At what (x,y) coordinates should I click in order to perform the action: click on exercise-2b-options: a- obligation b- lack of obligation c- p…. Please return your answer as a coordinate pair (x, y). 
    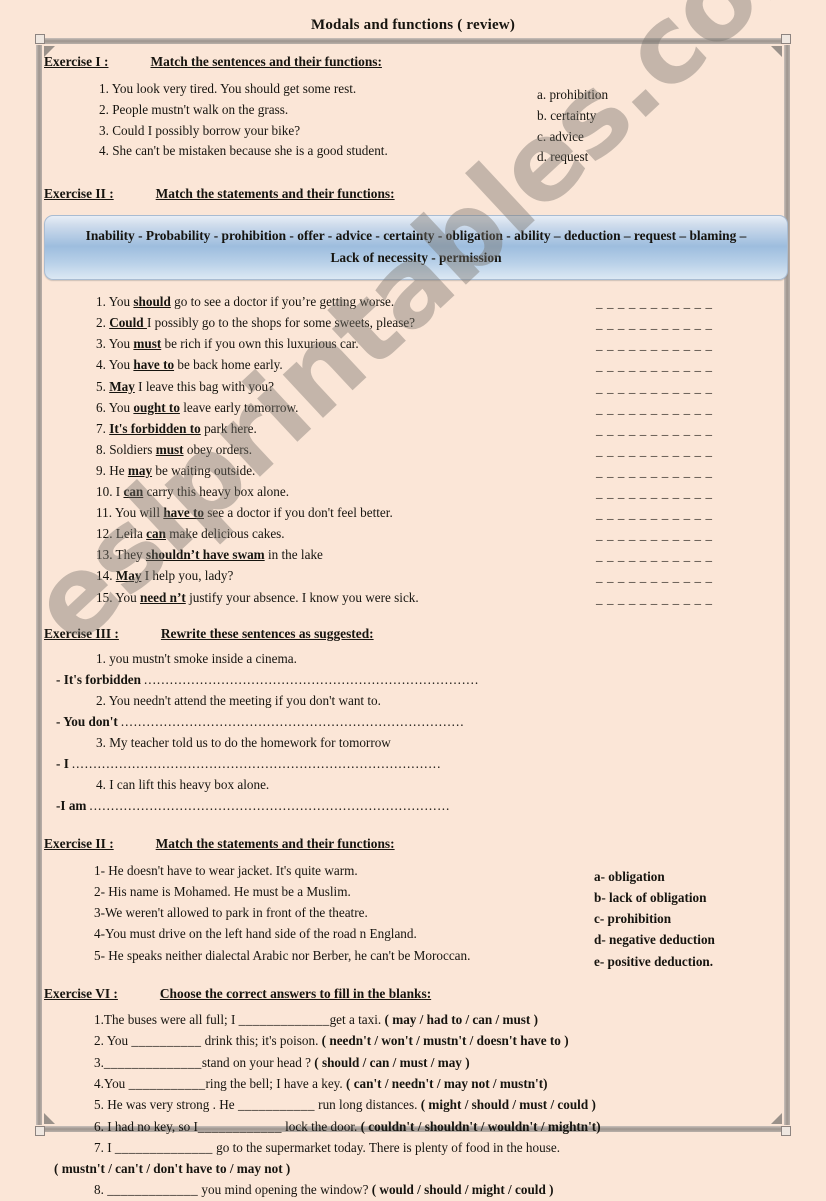
    Looking at the image, I should click on (654, 919).